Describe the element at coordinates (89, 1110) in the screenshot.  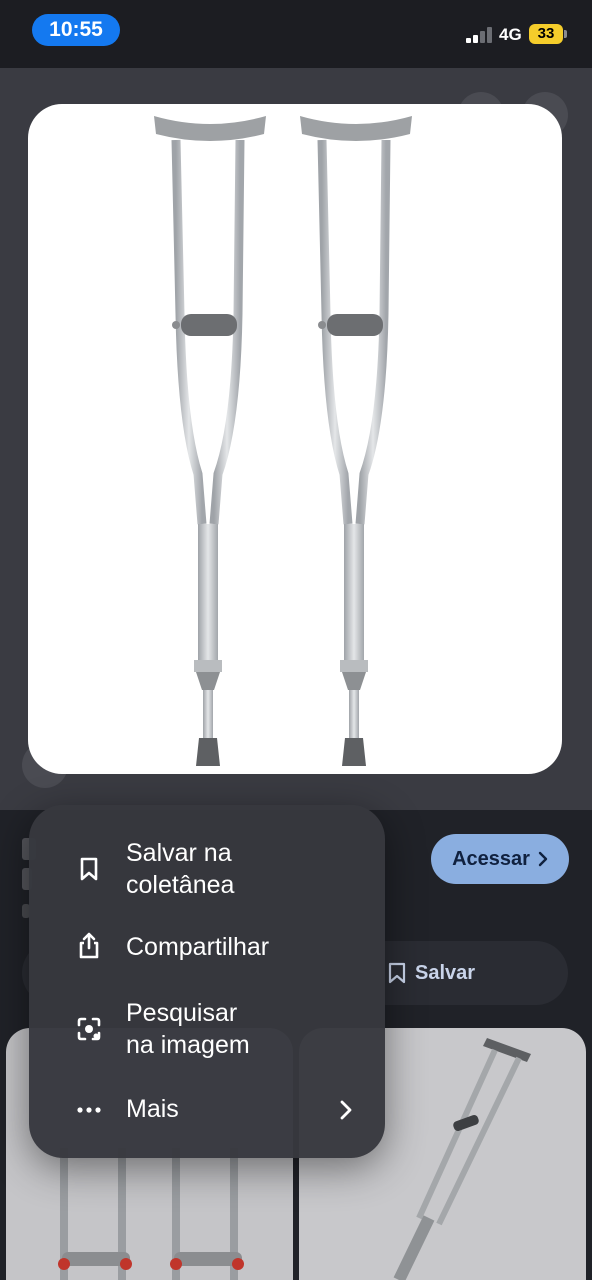
I see `more-dots-icon` at that location.